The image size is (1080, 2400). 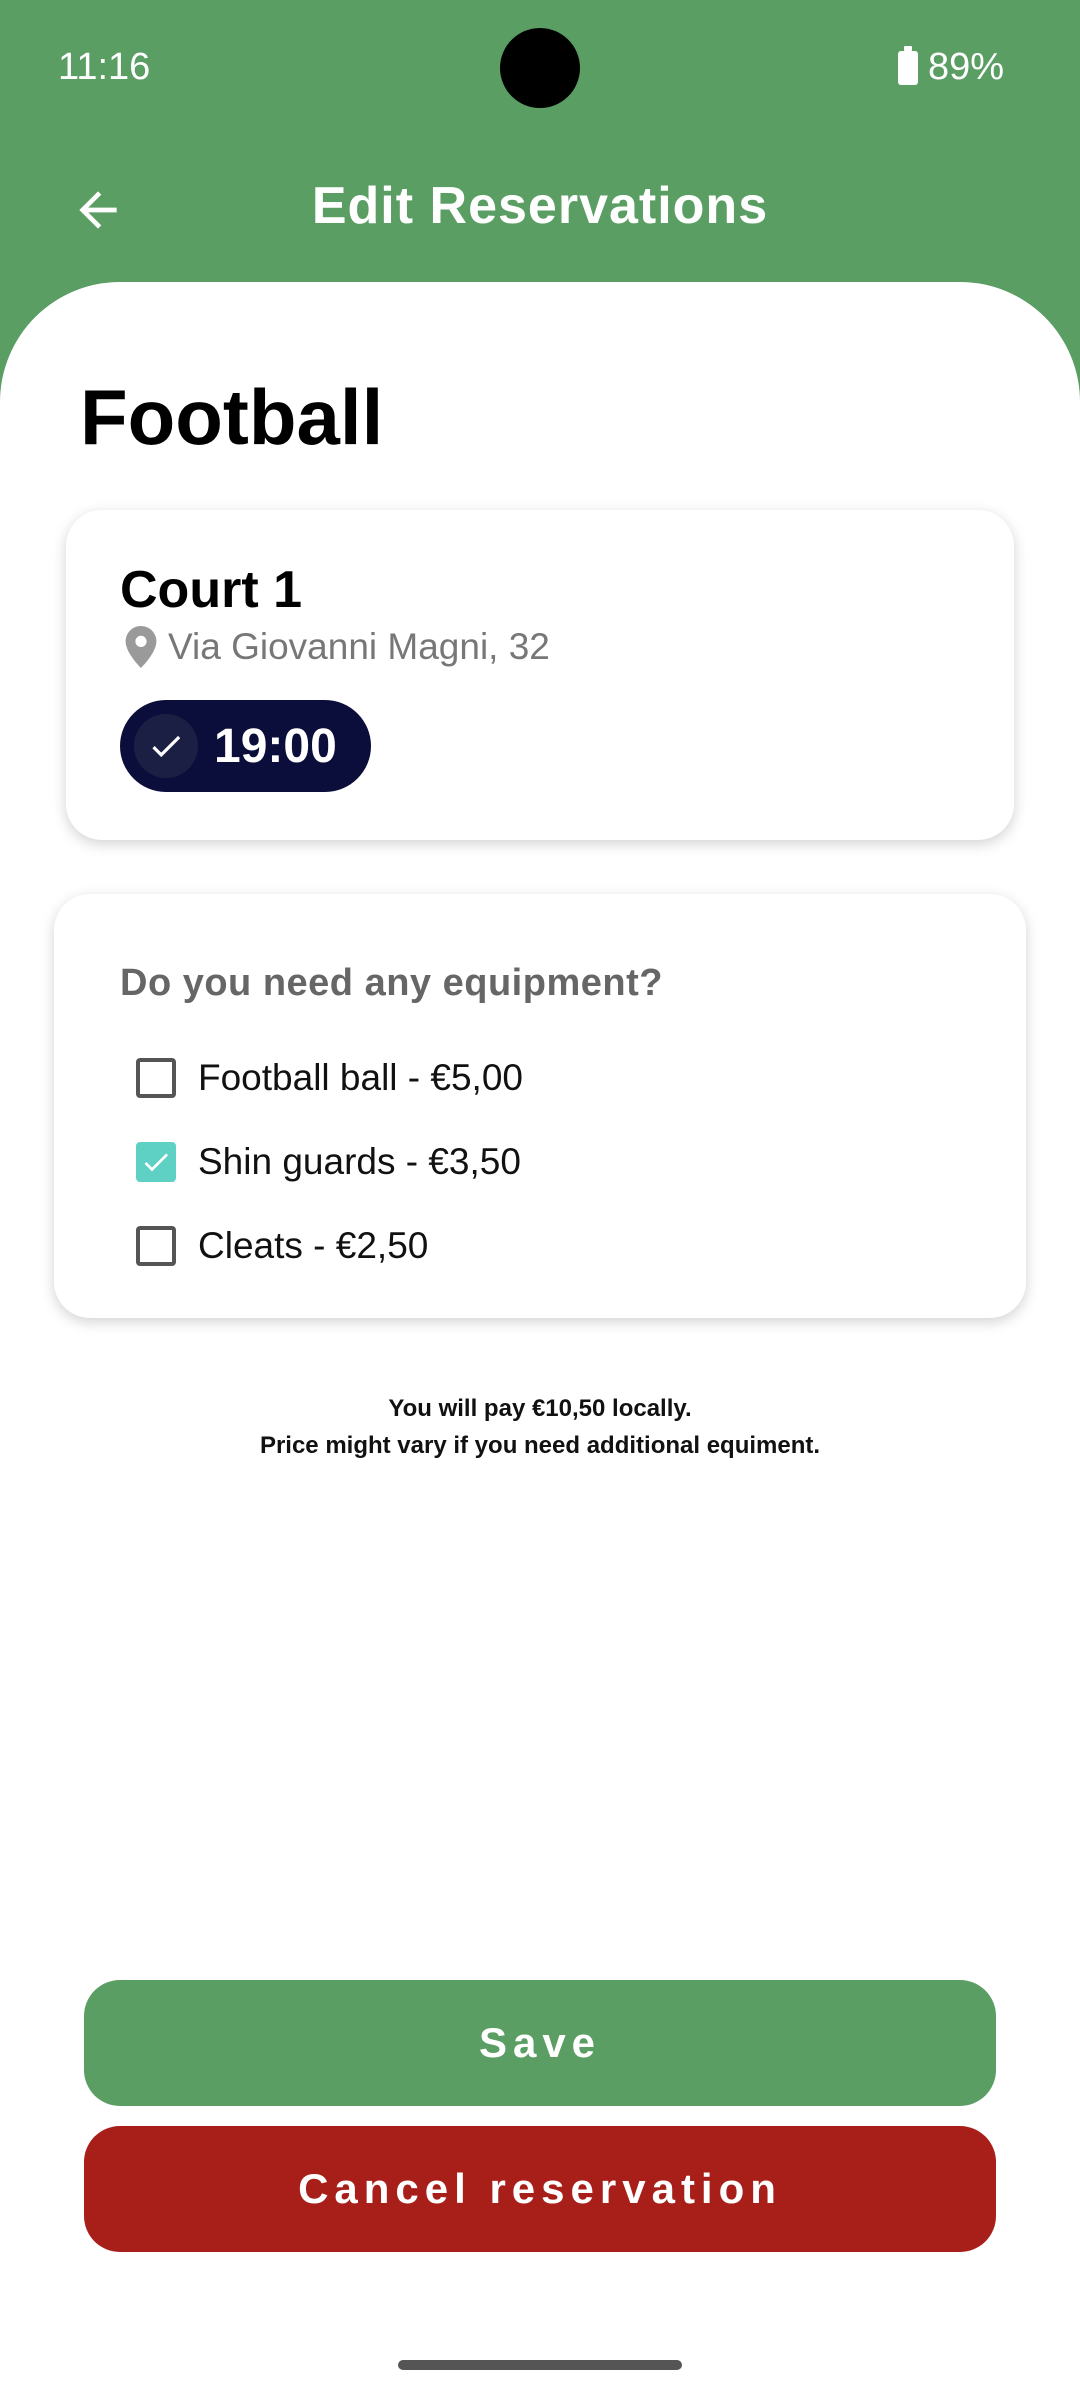 What do you see at coordinates (313, 1245) in the screenshot?
I see `equipment-label: Cleats - €2,50` at bounding box center [313, 1245].